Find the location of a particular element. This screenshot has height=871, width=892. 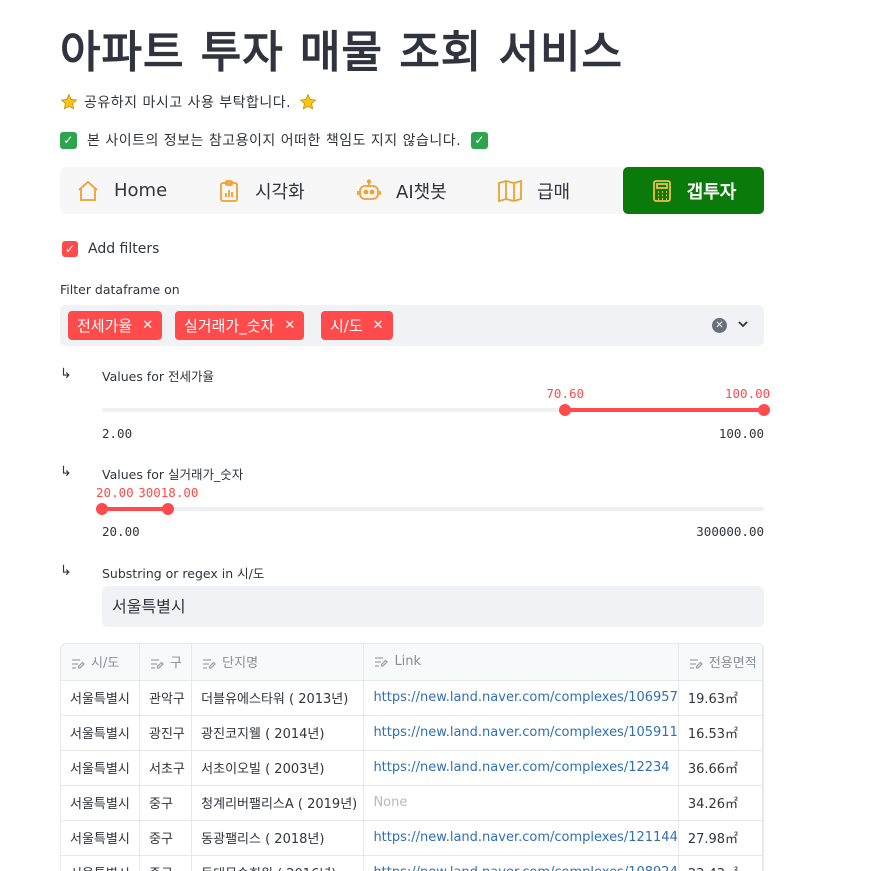

nav-item-visualization: 시각화 is located at coordinates (261, 190).